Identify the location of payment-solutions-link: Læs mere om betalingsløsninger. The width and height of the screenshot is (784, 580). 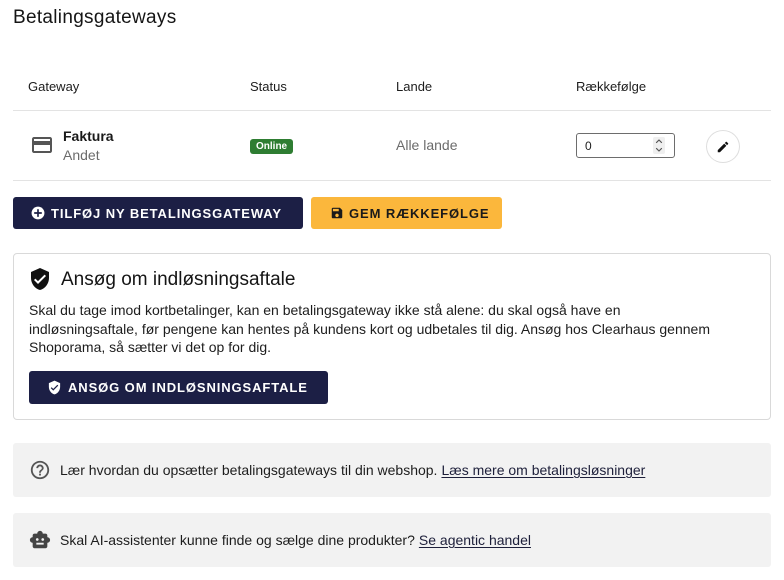
(543, 470).